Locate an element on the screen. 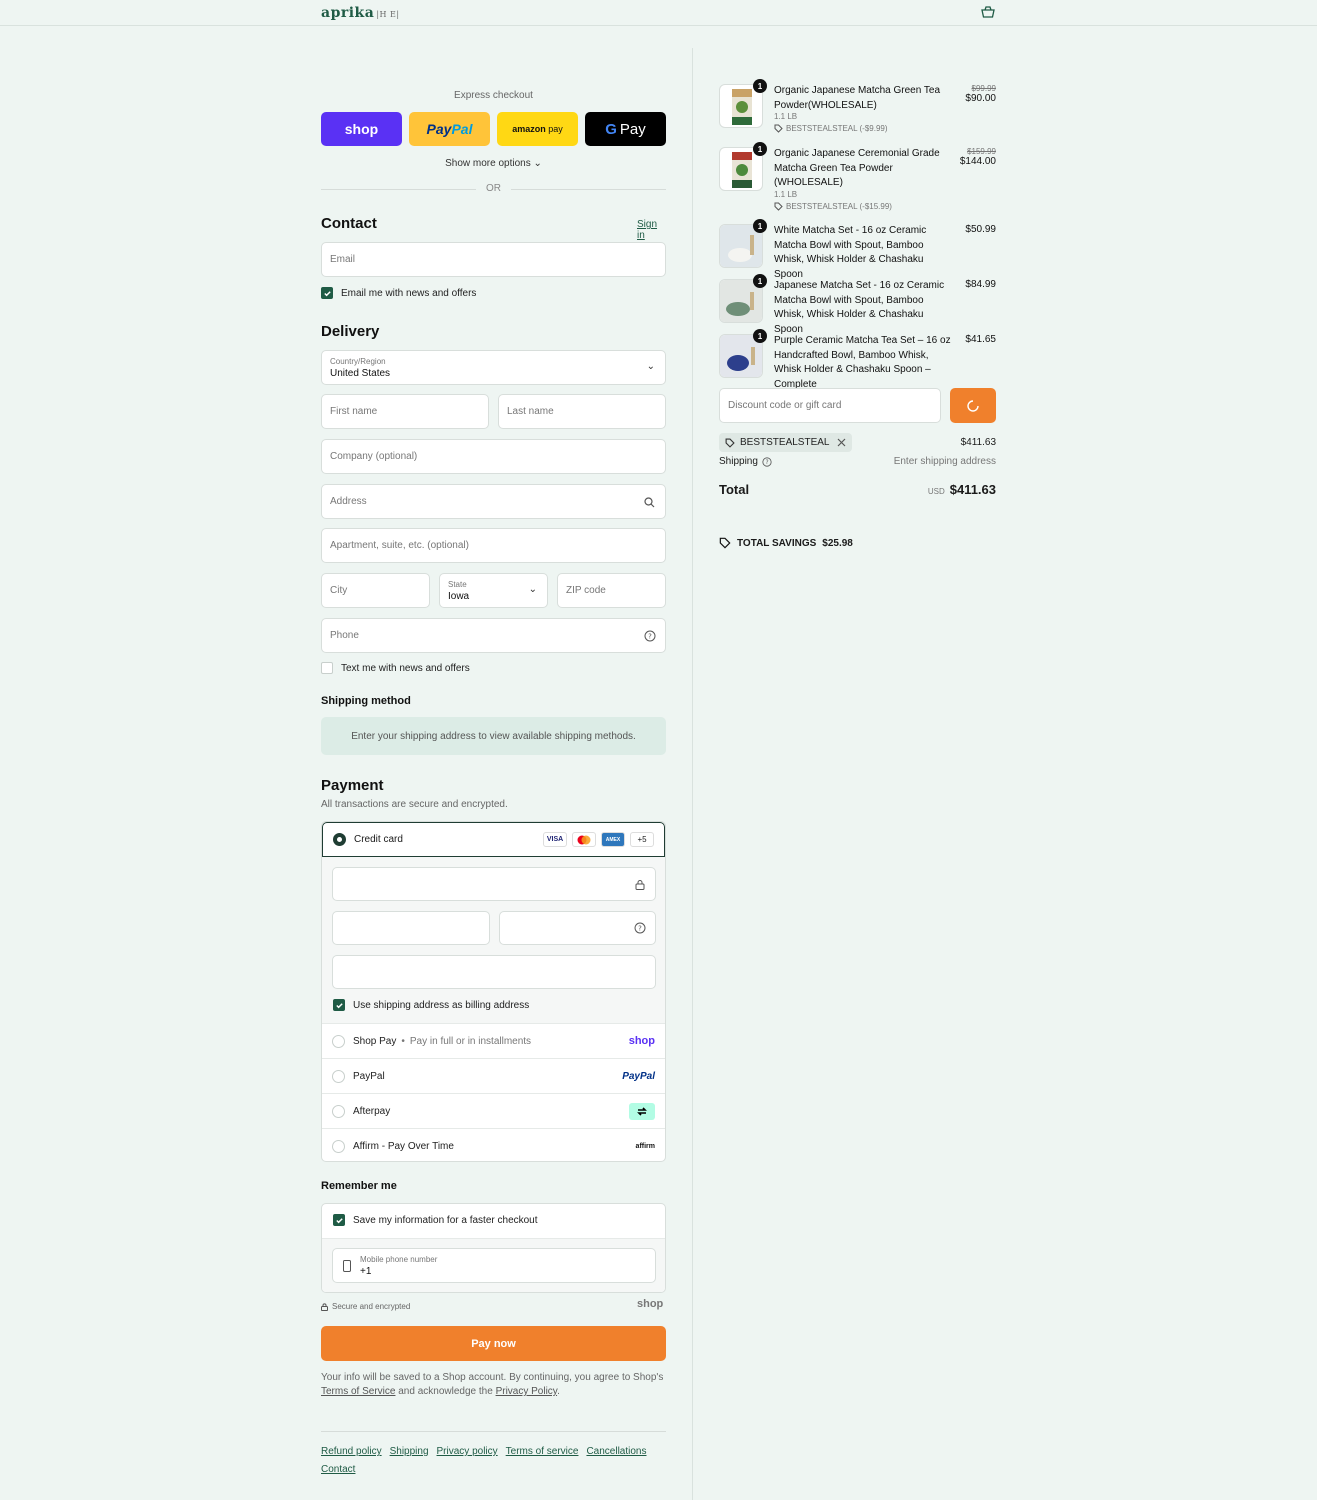 This screenshot has width=1317, height=1500. shop-pay-express-button: shop is located at coordinates (361, 129).